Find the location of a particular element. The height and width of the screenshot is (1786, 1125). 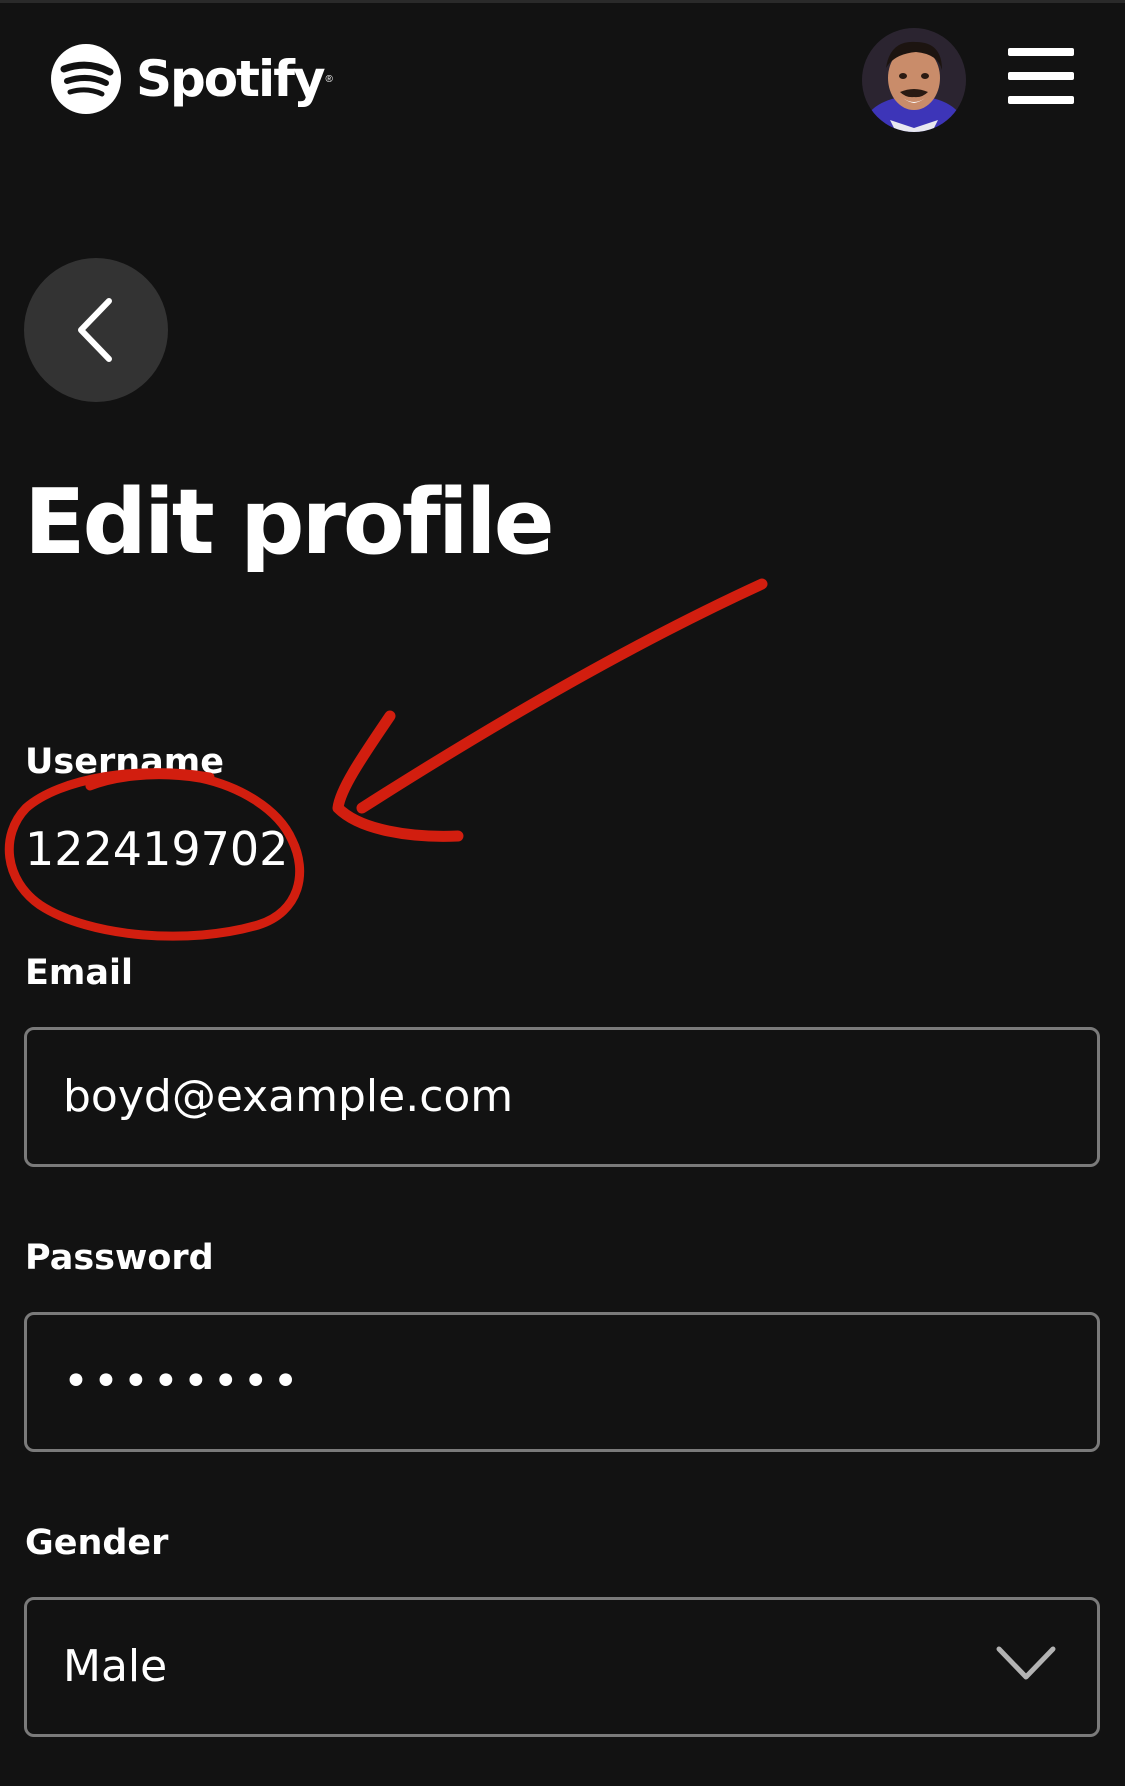

registered-mark: ® is located at coordinates (329, 79).